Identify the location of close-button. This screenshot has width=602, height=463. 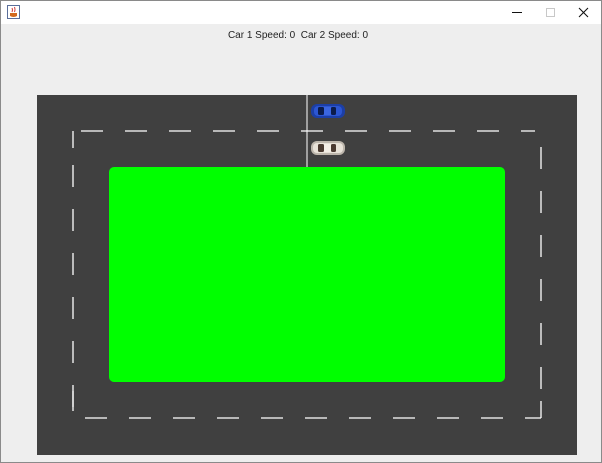
(583, 12).